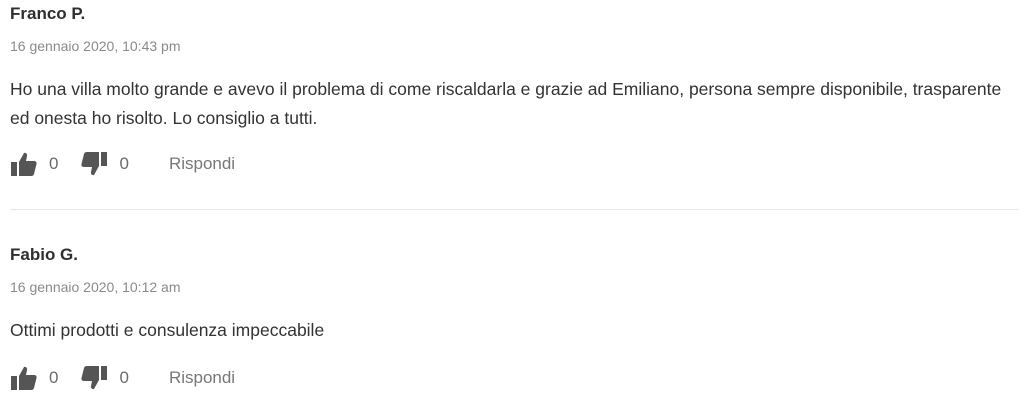 Image resolution: width=1024 pixels, height=417 pixels. I want to click on review-author: Fabio G., so click(44, 254).